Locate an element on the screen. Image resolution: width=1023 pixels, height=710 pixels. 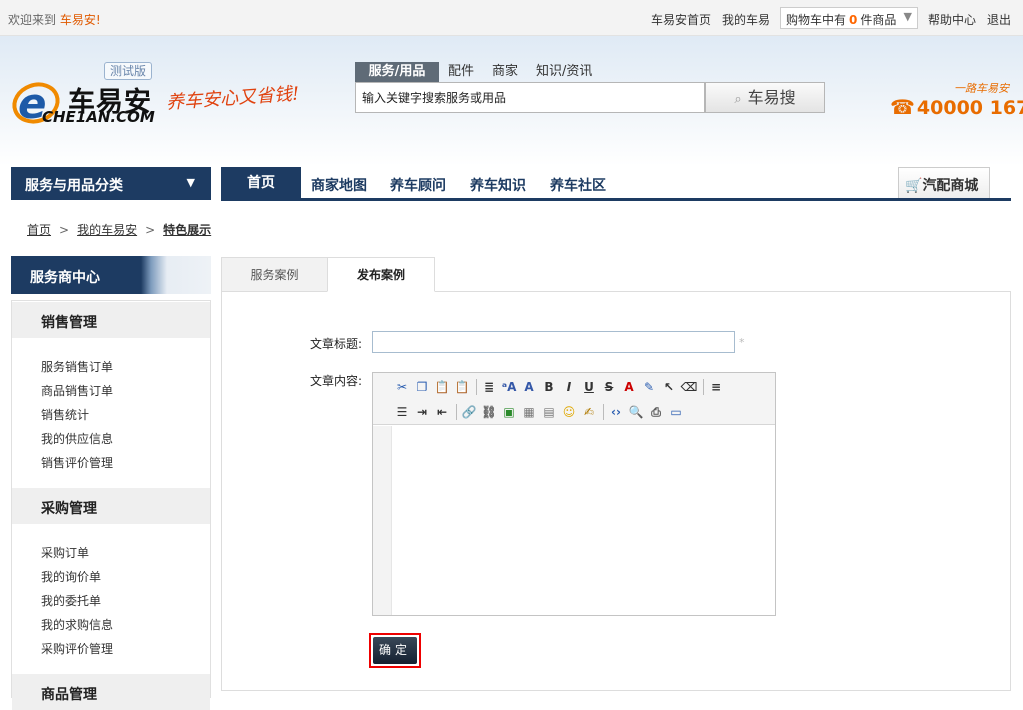
copy-icon: ❐ is located at coordinates (422, 387).